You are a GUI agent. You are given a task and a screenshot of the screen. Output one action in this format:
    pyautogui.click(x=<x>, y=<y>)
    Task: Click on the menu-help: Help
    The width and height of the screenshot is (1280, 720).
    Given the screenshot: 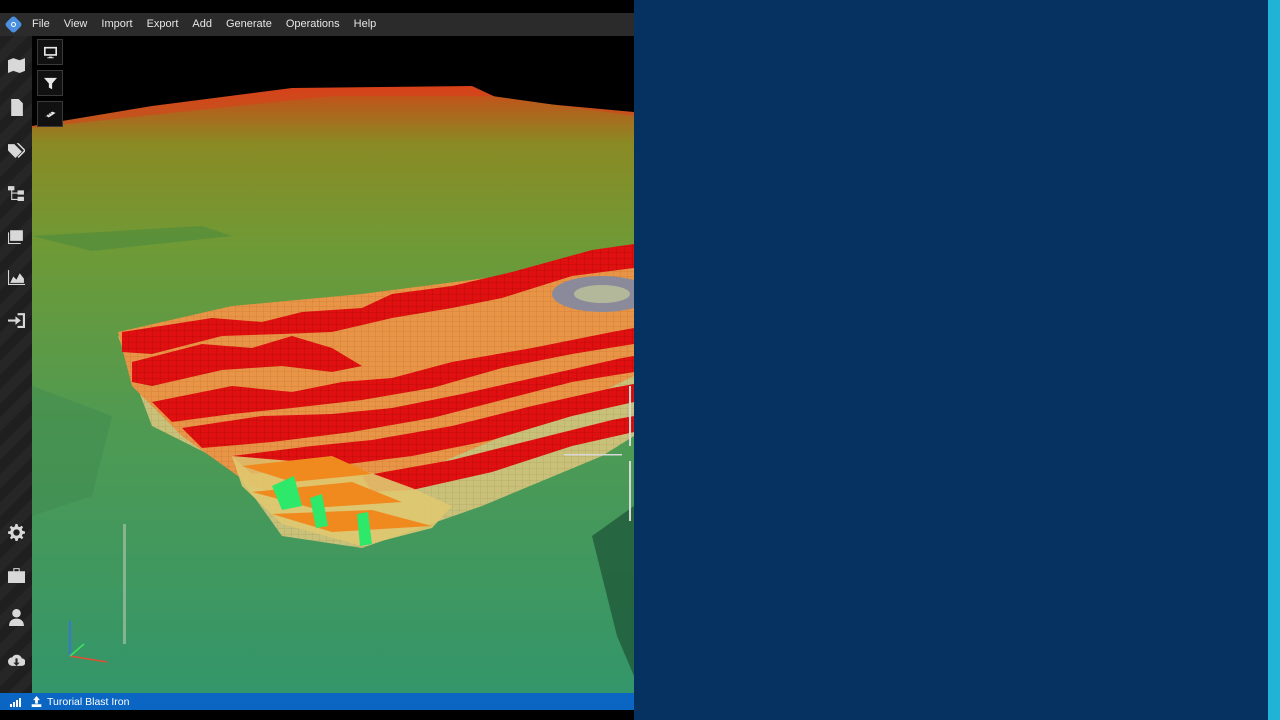 What is the action you would take?
    pyautogui.click(x=365, y=24)
    